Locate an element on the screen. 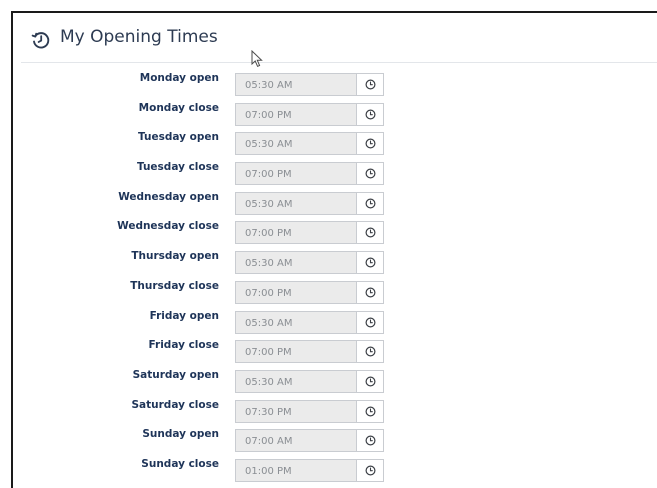 The height and width of the screenshot is (488, 657). time-picker: 07:30 PM is located at coordinates (309, 411).